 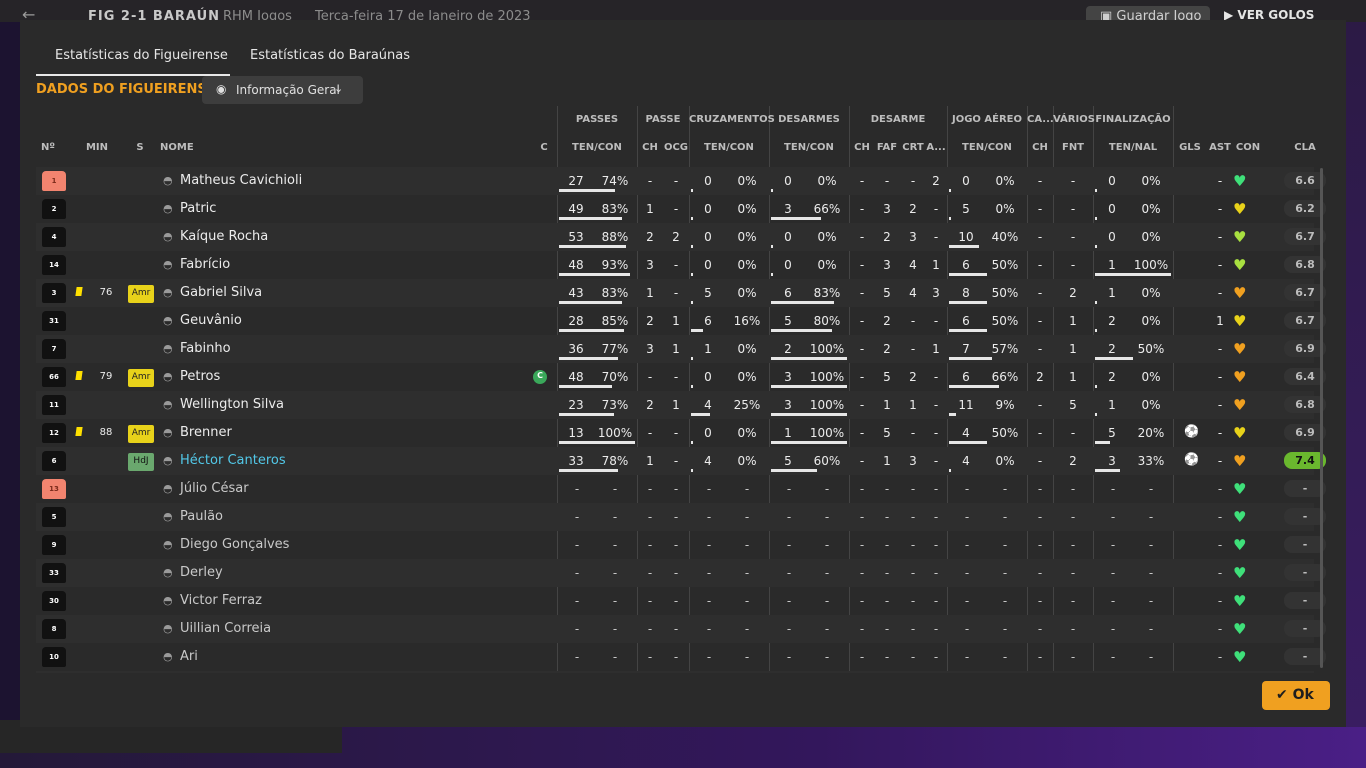 I want to click on column-header-d_ch: CH, so click(x=862, y=147).